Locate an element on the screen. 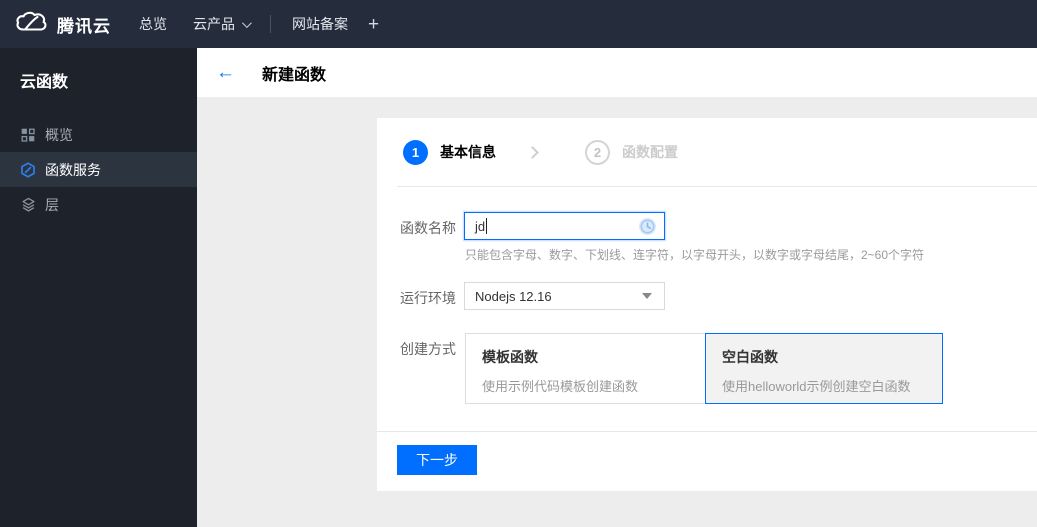 The image size is (1037, 527). hexagon-function-icon is located at coordinates (28, 169).